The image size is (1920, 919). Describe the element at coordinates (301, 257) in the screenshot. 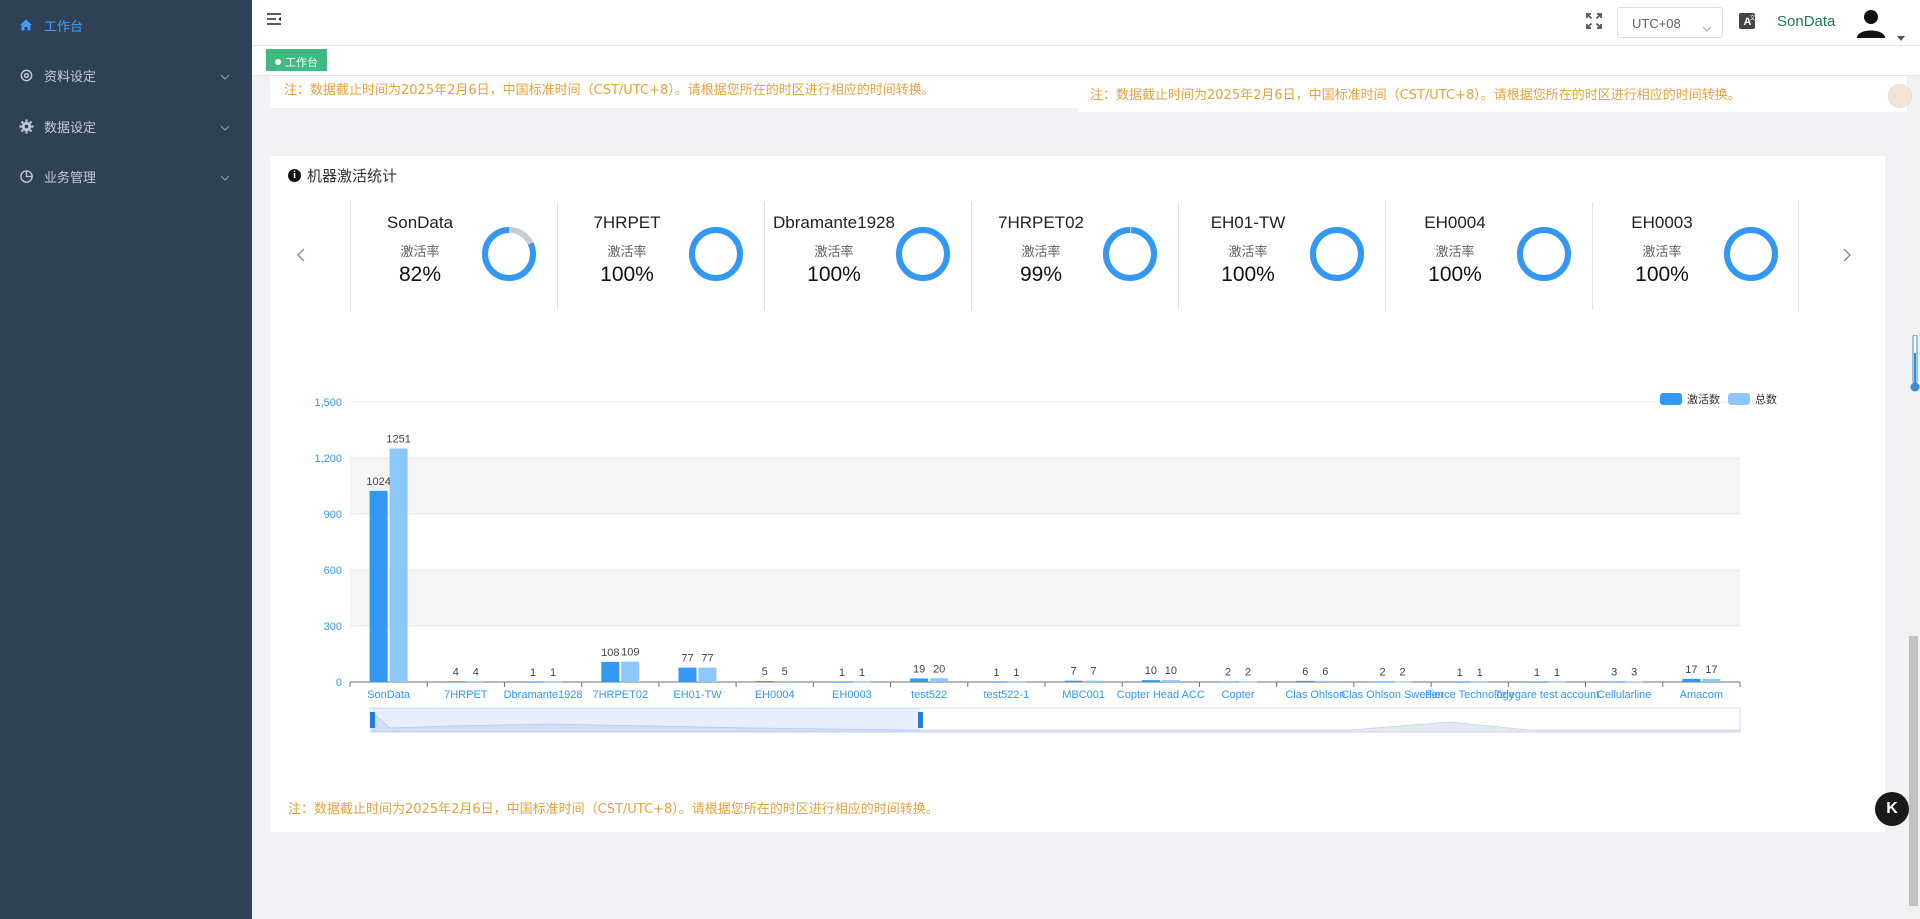

I see `carousel-prev-arrow-icon` at that location.